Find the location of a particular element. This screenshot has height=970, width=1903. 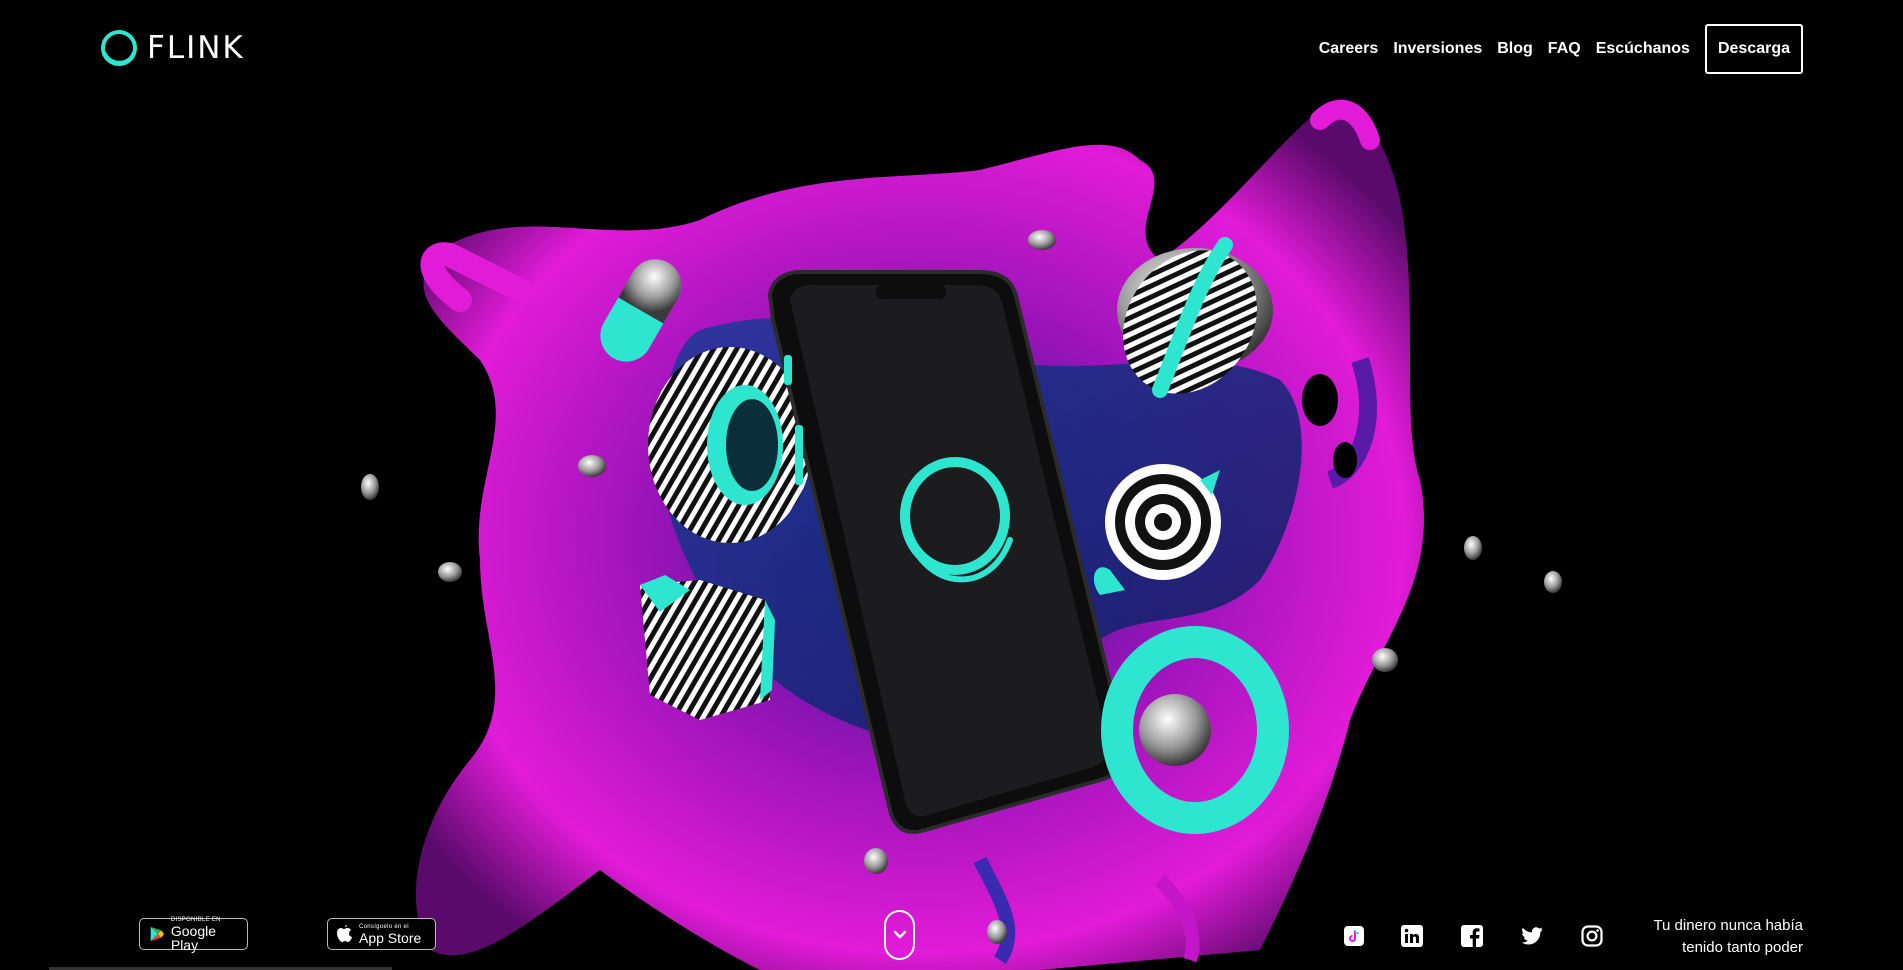

chevron-down-icon is located at coordinates (899, 934).